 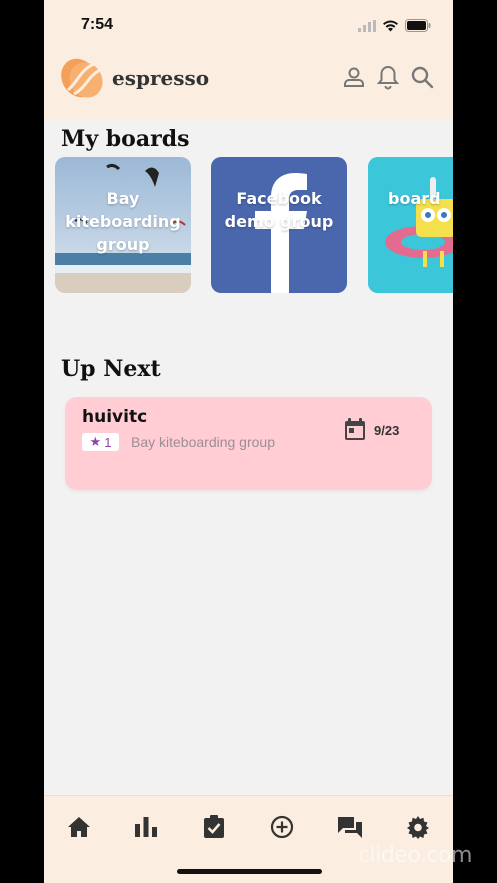 I want to click on status-time: 7:54, so click(x=97, y=24).